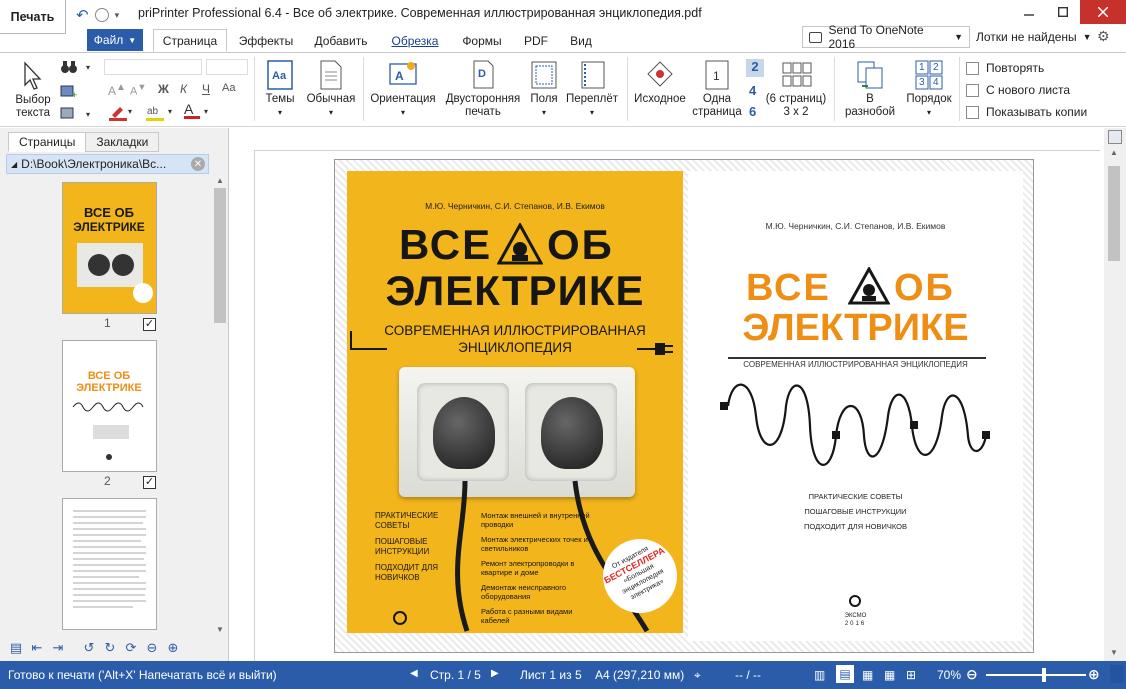  Describe the element at coordinates (163, 89) in the screenshot. I see `bold-icon: Ж` at that location.